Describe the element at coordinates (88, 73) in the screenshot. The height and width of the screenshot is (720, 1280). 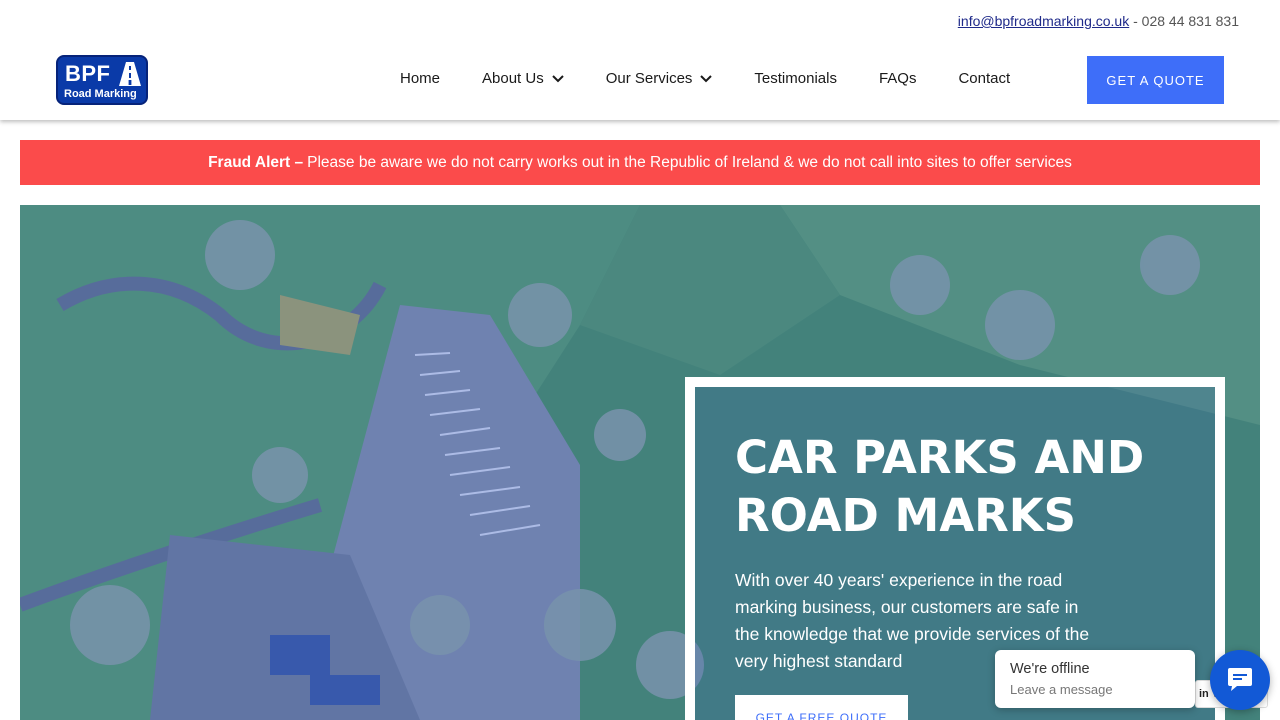
I see `logo-text-top: BPF` at that location.